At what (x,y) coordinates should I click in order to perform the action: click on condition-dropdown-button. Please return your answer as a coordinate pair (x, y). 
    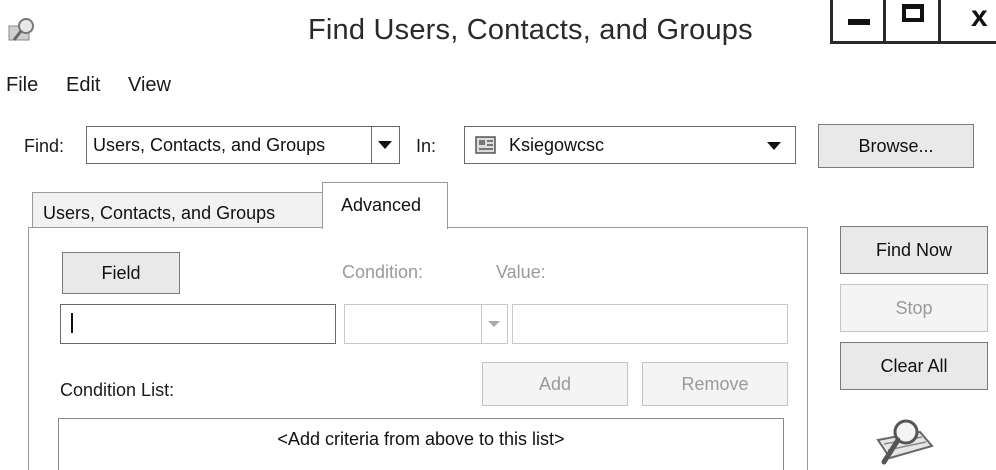
    Looking at the image, I should click on (494, 324).